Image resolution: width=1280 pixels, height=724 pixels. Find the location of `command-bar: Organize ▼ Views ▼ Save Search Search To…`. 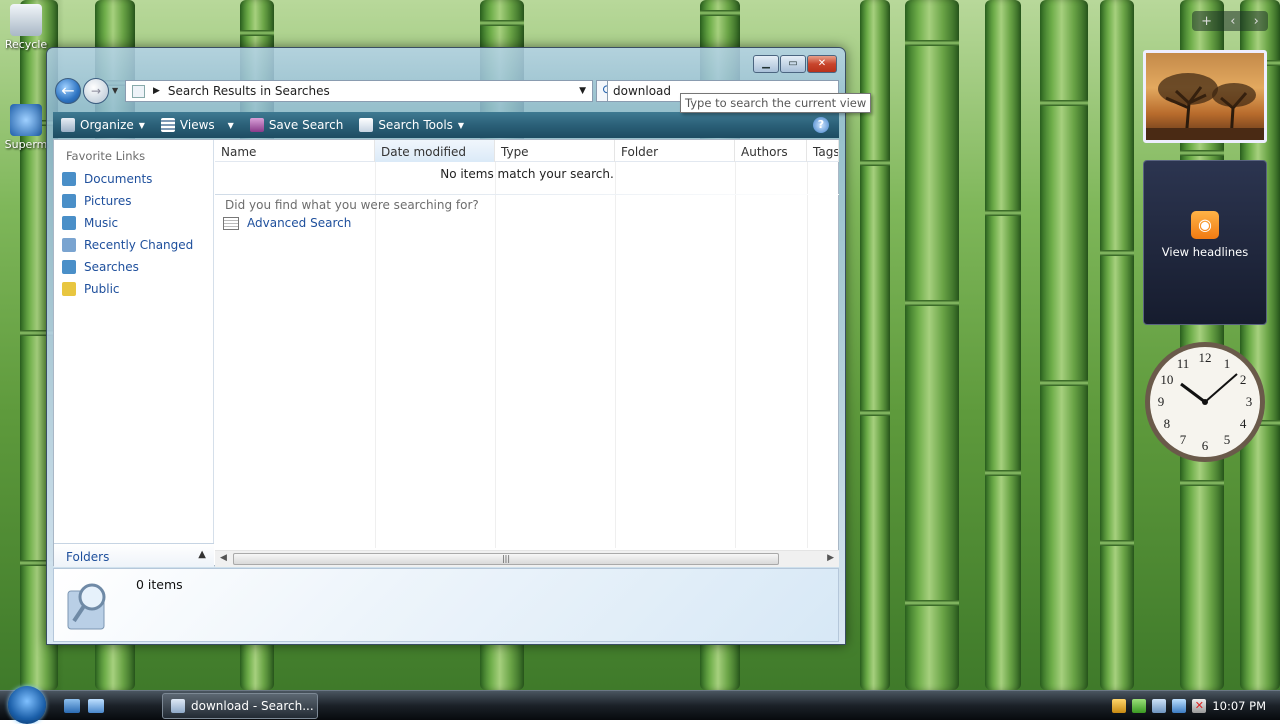

command-bar: Organize ▼ Views ▼ Save Search Search To… is located at coordinates (446, 125).